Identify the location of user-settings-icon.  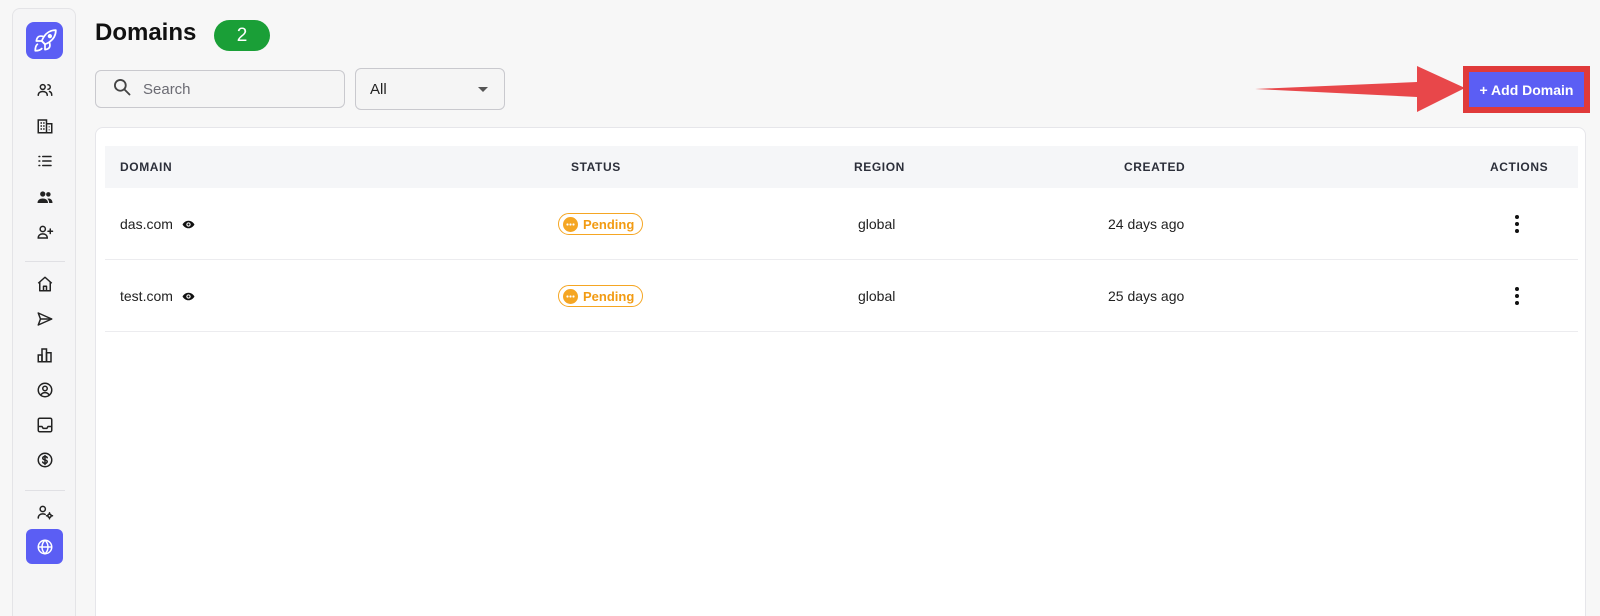
(44, 512).